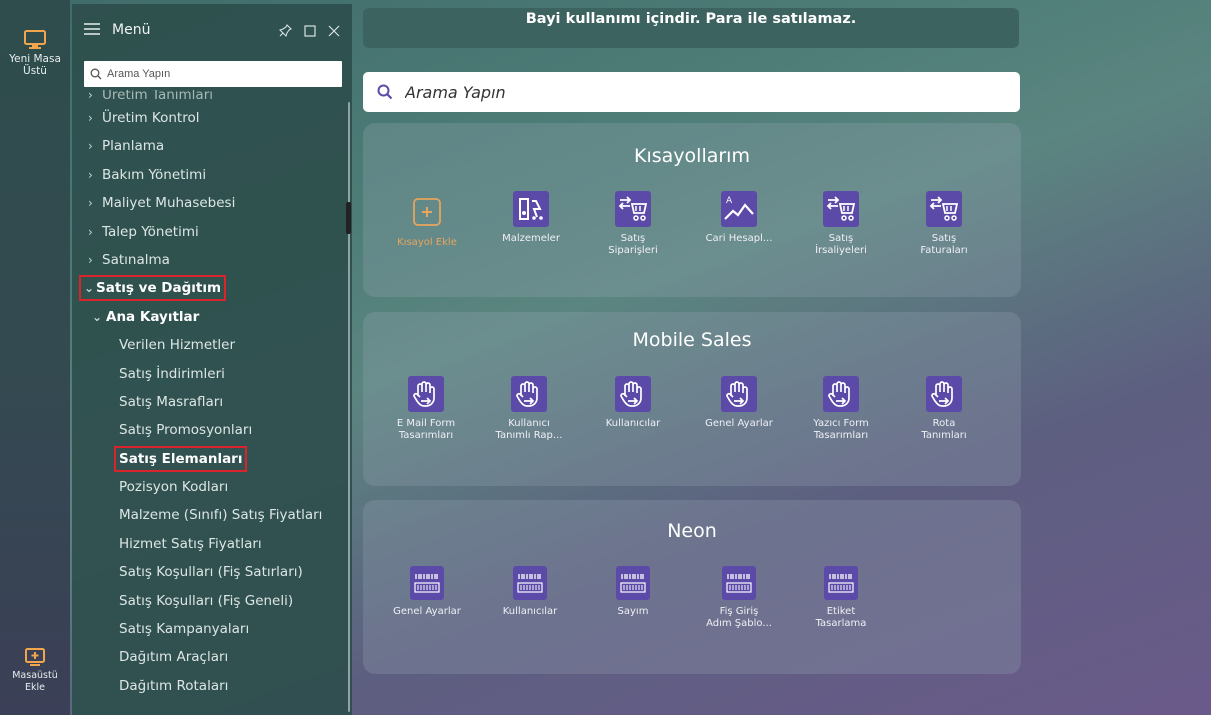 The image size is (1211, 715). Describe the element at coordinates (841, 617) in the screenshot. I see `neon-label-design-label: Etiket Tasarlama` at that location.